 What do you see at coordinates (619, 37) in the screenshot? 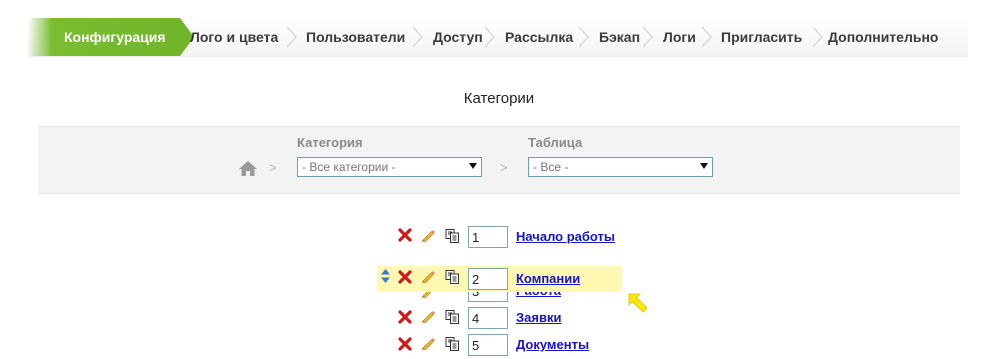
I see `tab-backup: Бэкап` at bounding box center [619, 37].